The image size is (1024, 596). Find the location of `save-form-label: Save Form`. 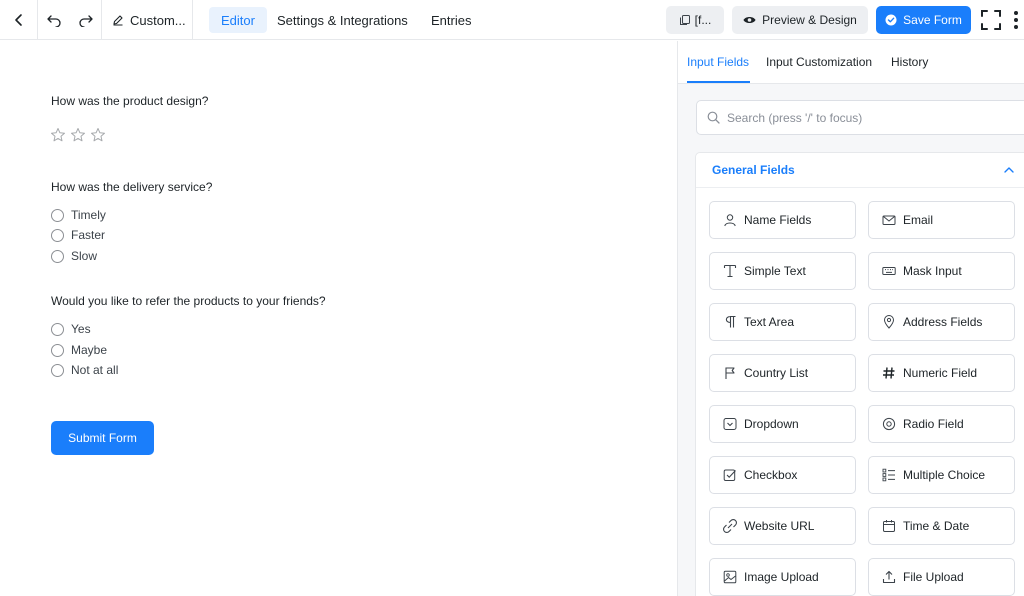

save-form-label: Save Form is located at coordinates (932, 20).